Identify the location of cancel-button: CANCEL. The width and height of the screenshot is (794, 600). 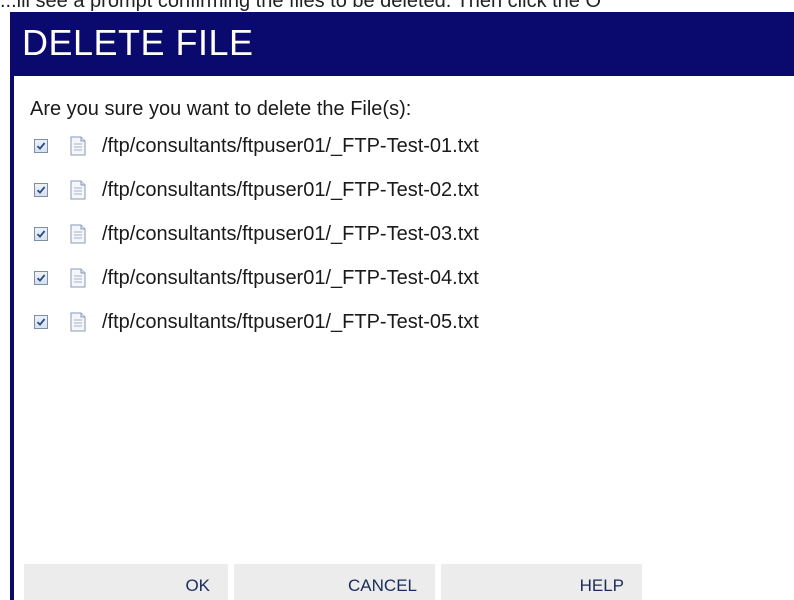
(334, 582).